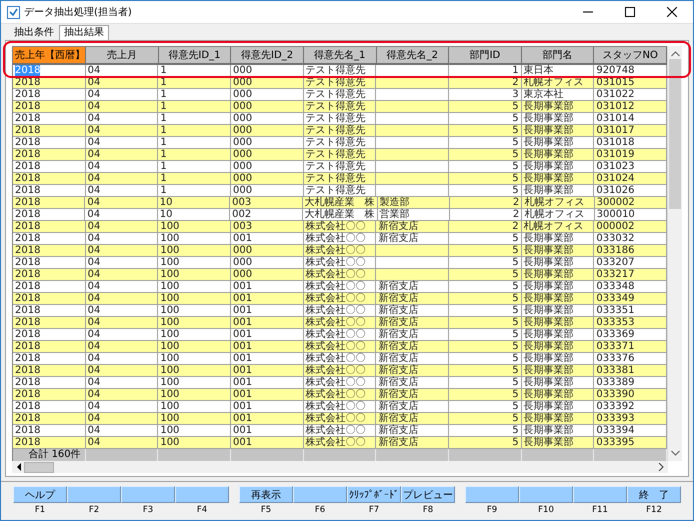 Image resolution: width=694 pixels, height=521 pixels. I want to click on column-header: 得意先名_1, so click(340, 56).